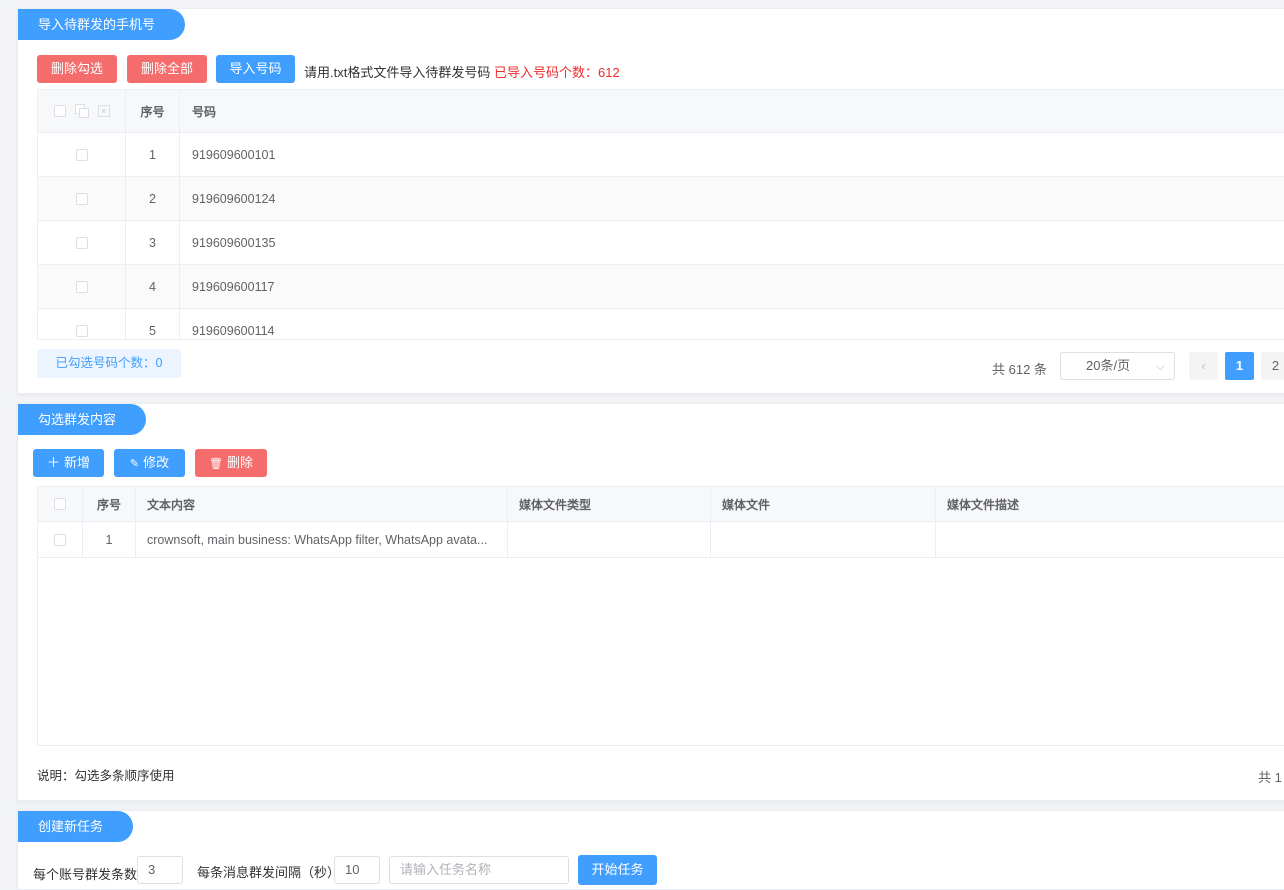 The height and width of the screenshot is (890, 1284). What do you see at coordinates (1239, 366) in the screenshot?
I see `page-button-1: 1` at bounding box center [1239, 366].